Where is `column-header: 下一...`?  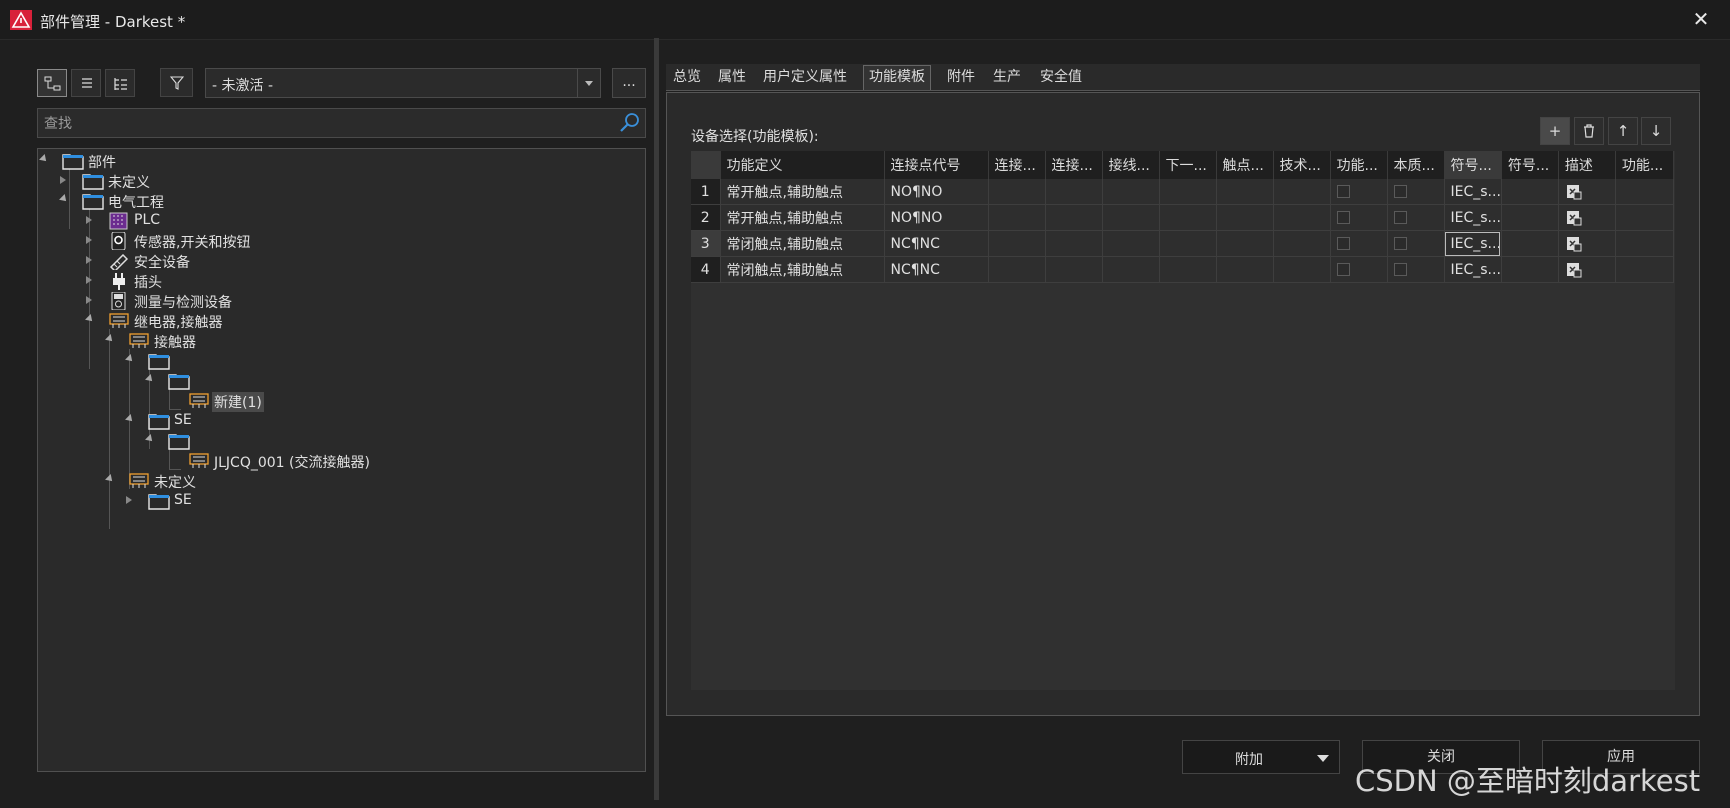
column-header: 下一... is located at coordinates (1188, 165).